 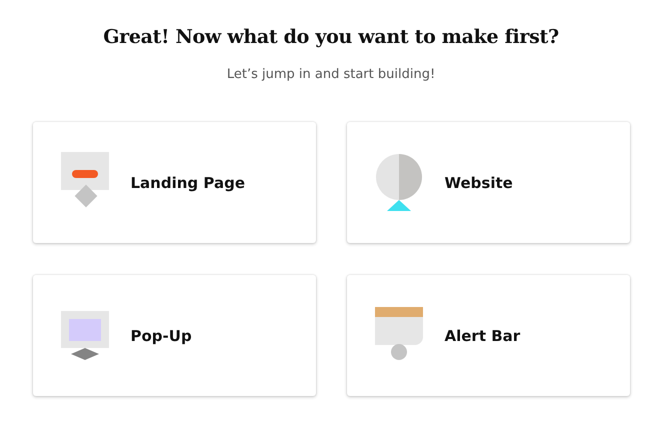 I want to click on option-label: Landing Page, so click(x=187, y=183).